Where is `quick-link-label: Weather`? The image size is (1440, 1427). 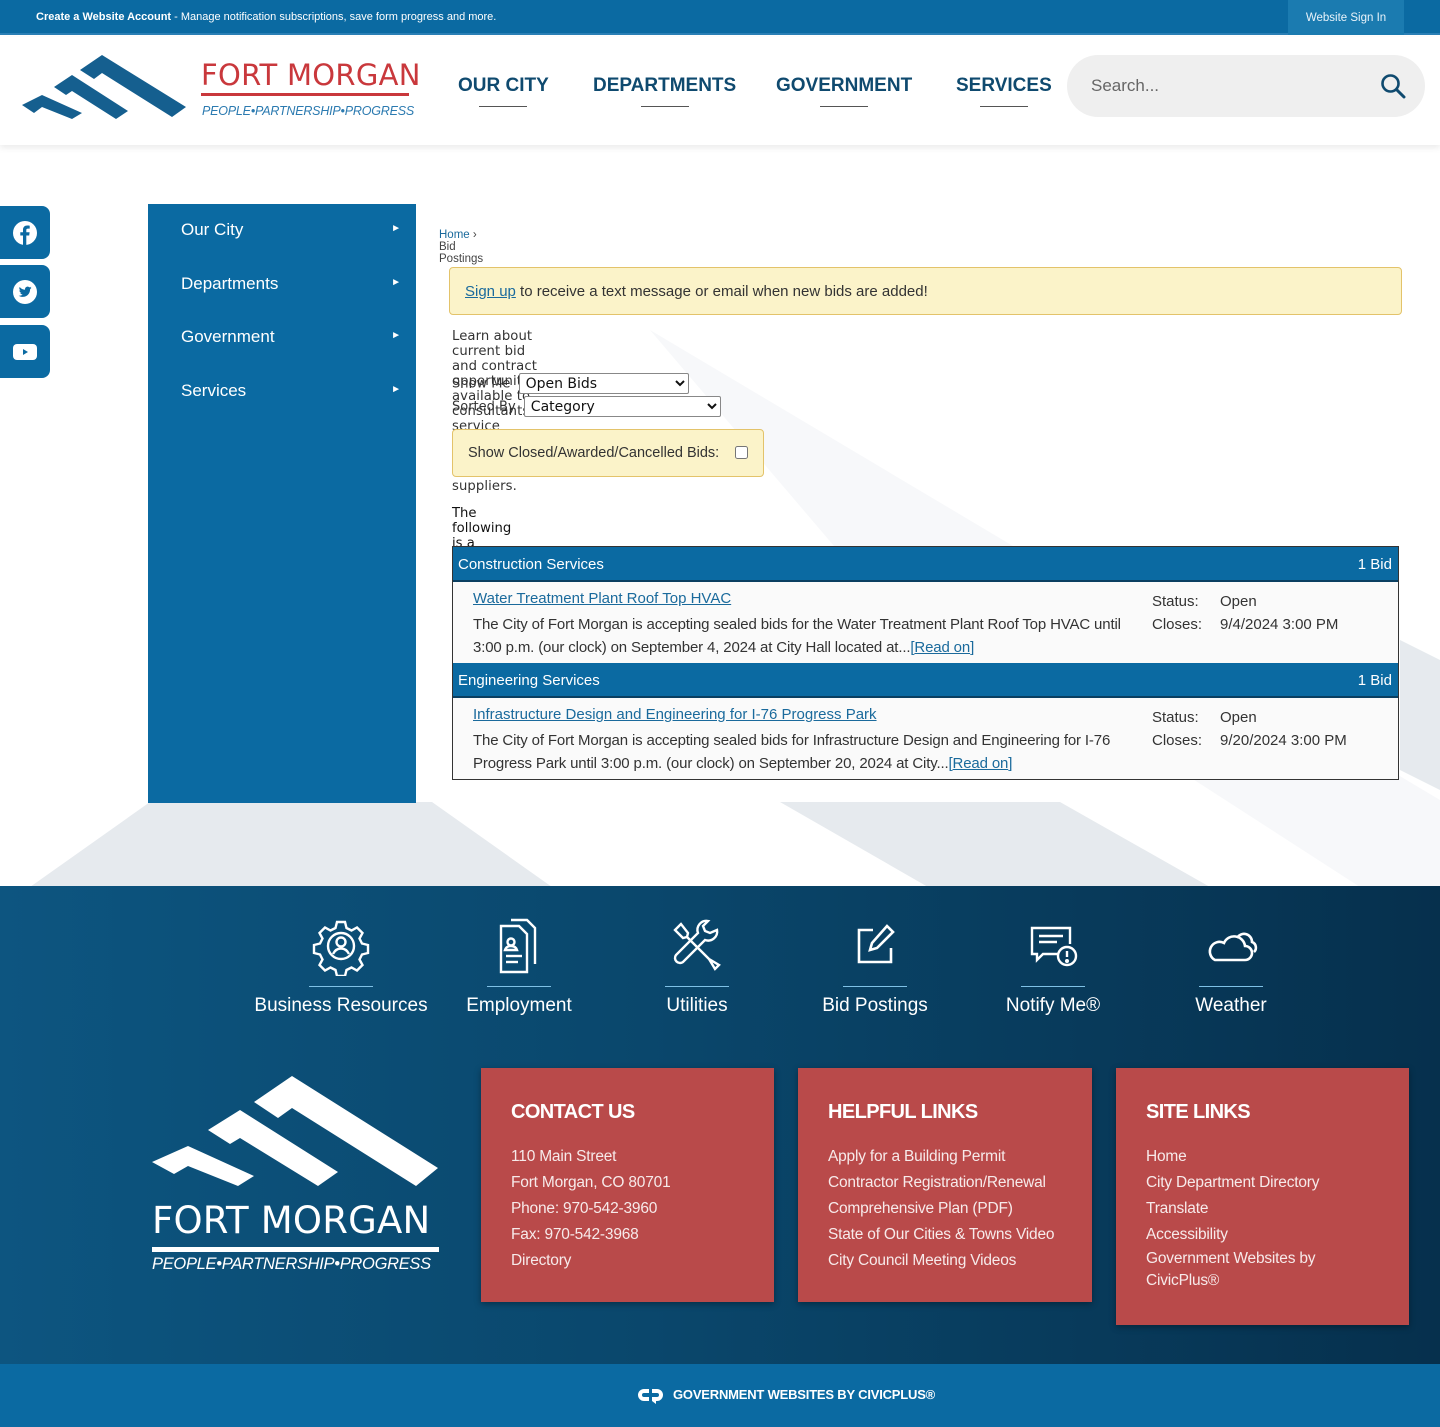
quick-link-label: Weather is located at coordinates (1231, 1005).